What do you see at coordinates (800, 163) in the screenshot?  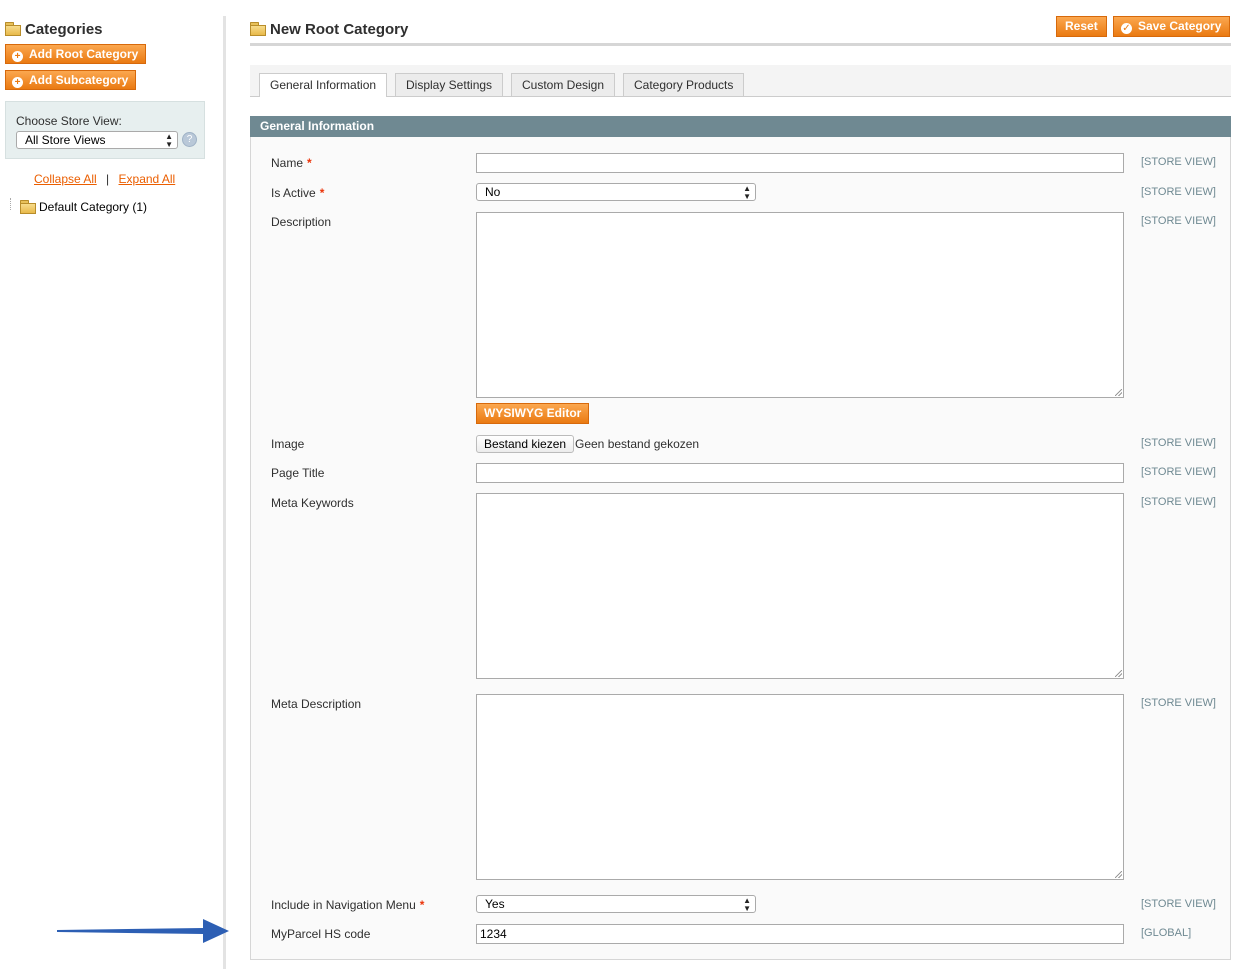 I see `name-input` at bounding box center [800, 163].